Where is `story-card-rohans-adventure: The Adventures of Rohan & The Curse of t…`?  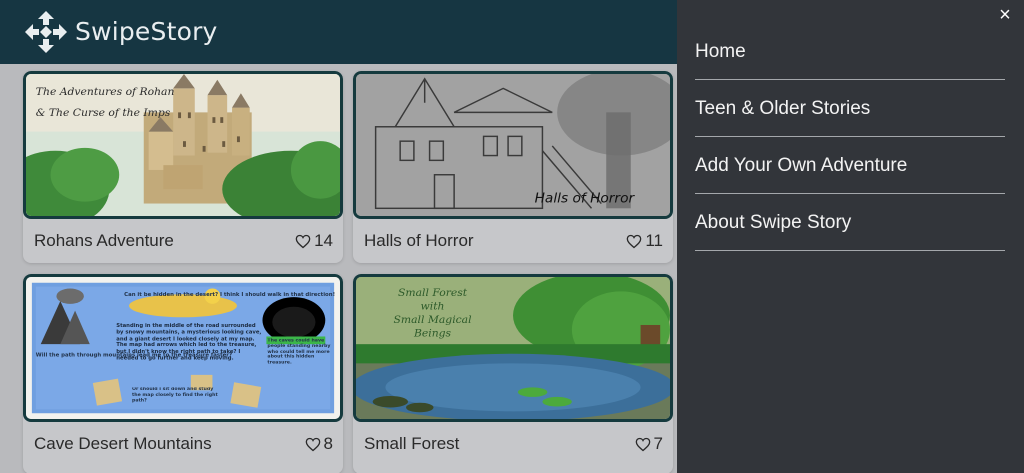 story-card-rohans-adventure: The Adventures of Rohan & The Curse of t… is located at coordinates (183, 167).